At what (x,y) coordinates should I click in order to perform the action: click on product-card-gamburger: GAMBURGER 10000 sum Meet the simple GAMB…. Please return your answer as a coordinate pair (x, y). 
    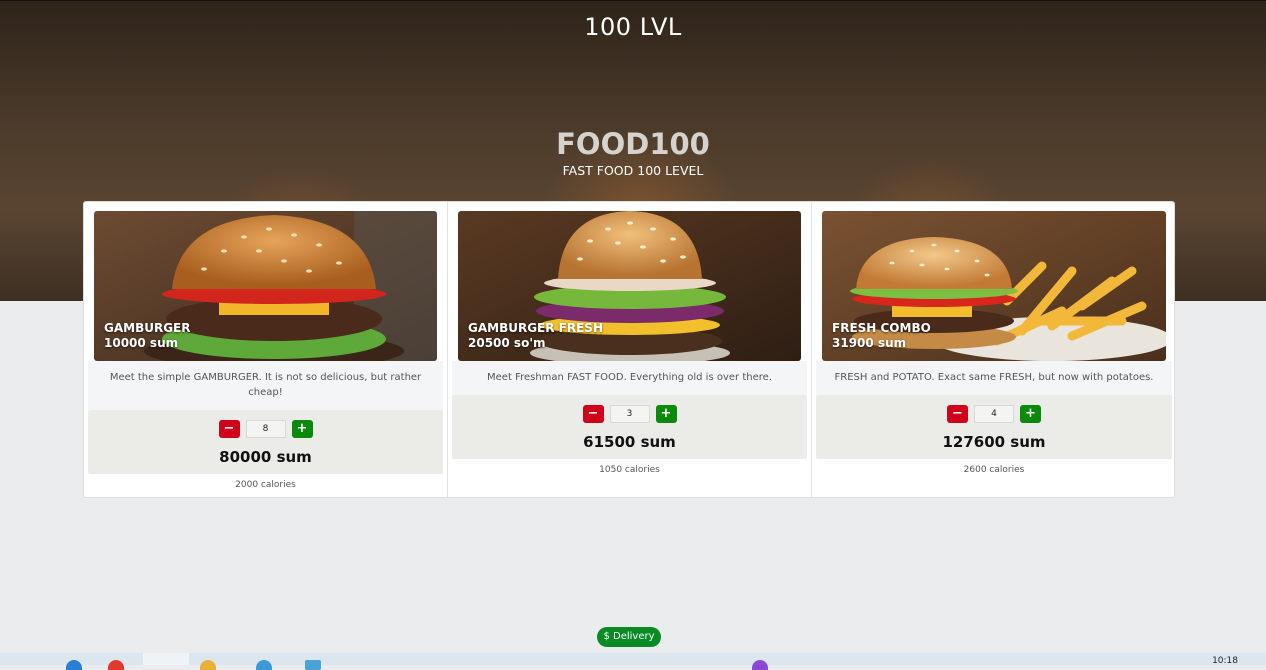
    Looking at the image, I should click on (266, 349).